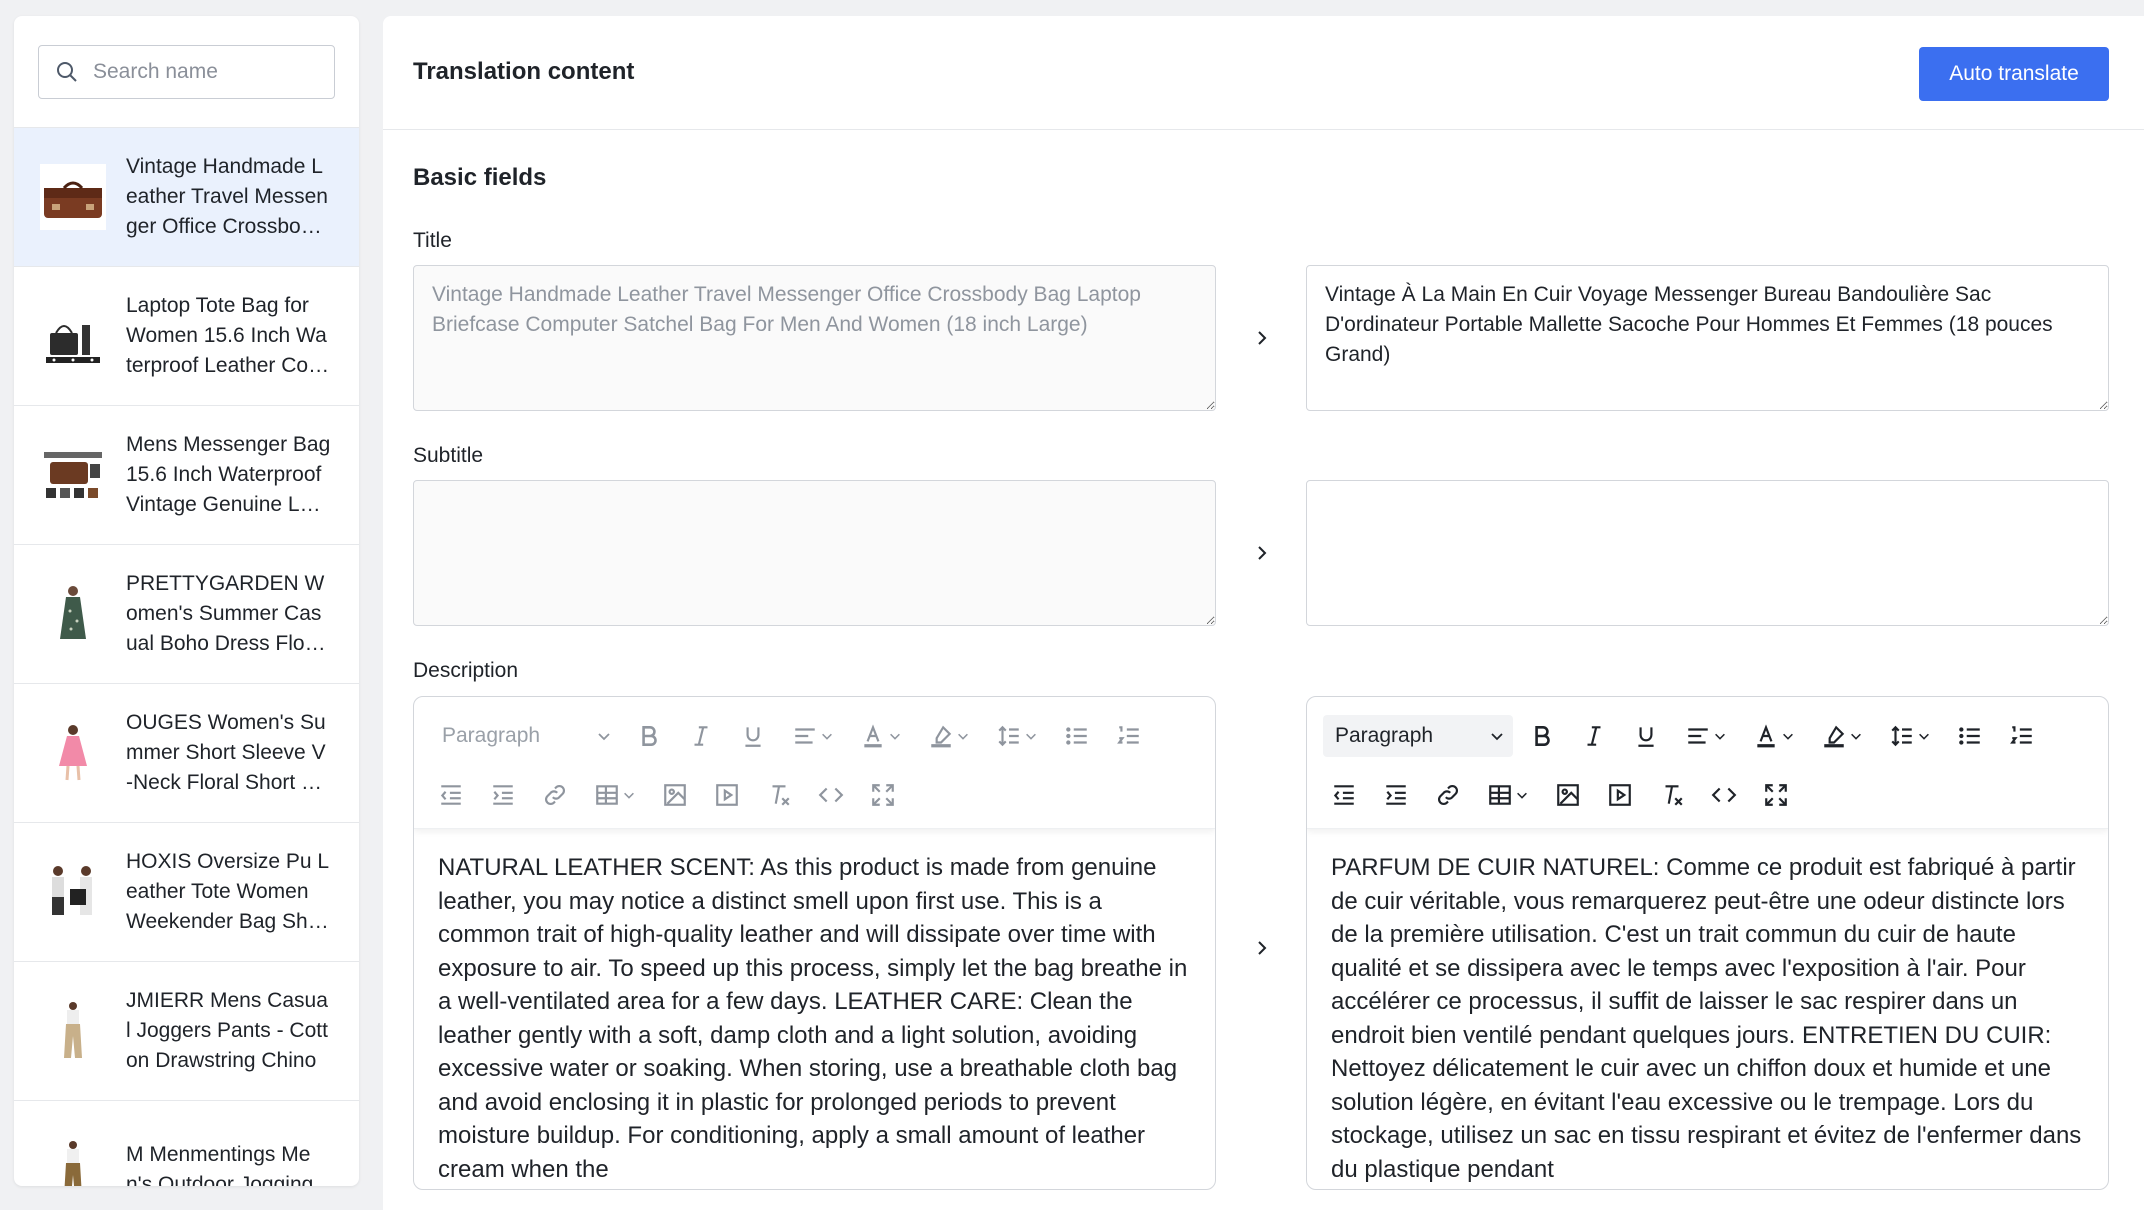 Image resolution: width=2144 pixels, height=1210 pixels. I want to click on product-item: M Menmentings Men's Outdoor Jogging, so click(186, 1143).